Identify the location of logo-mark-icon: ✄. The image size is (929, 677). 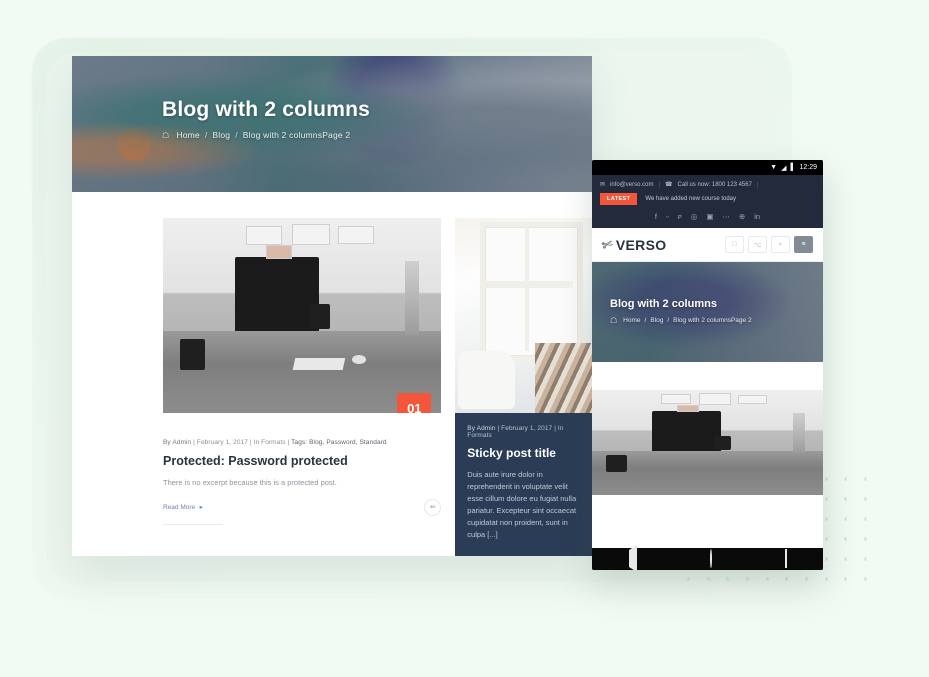
(607, 244).